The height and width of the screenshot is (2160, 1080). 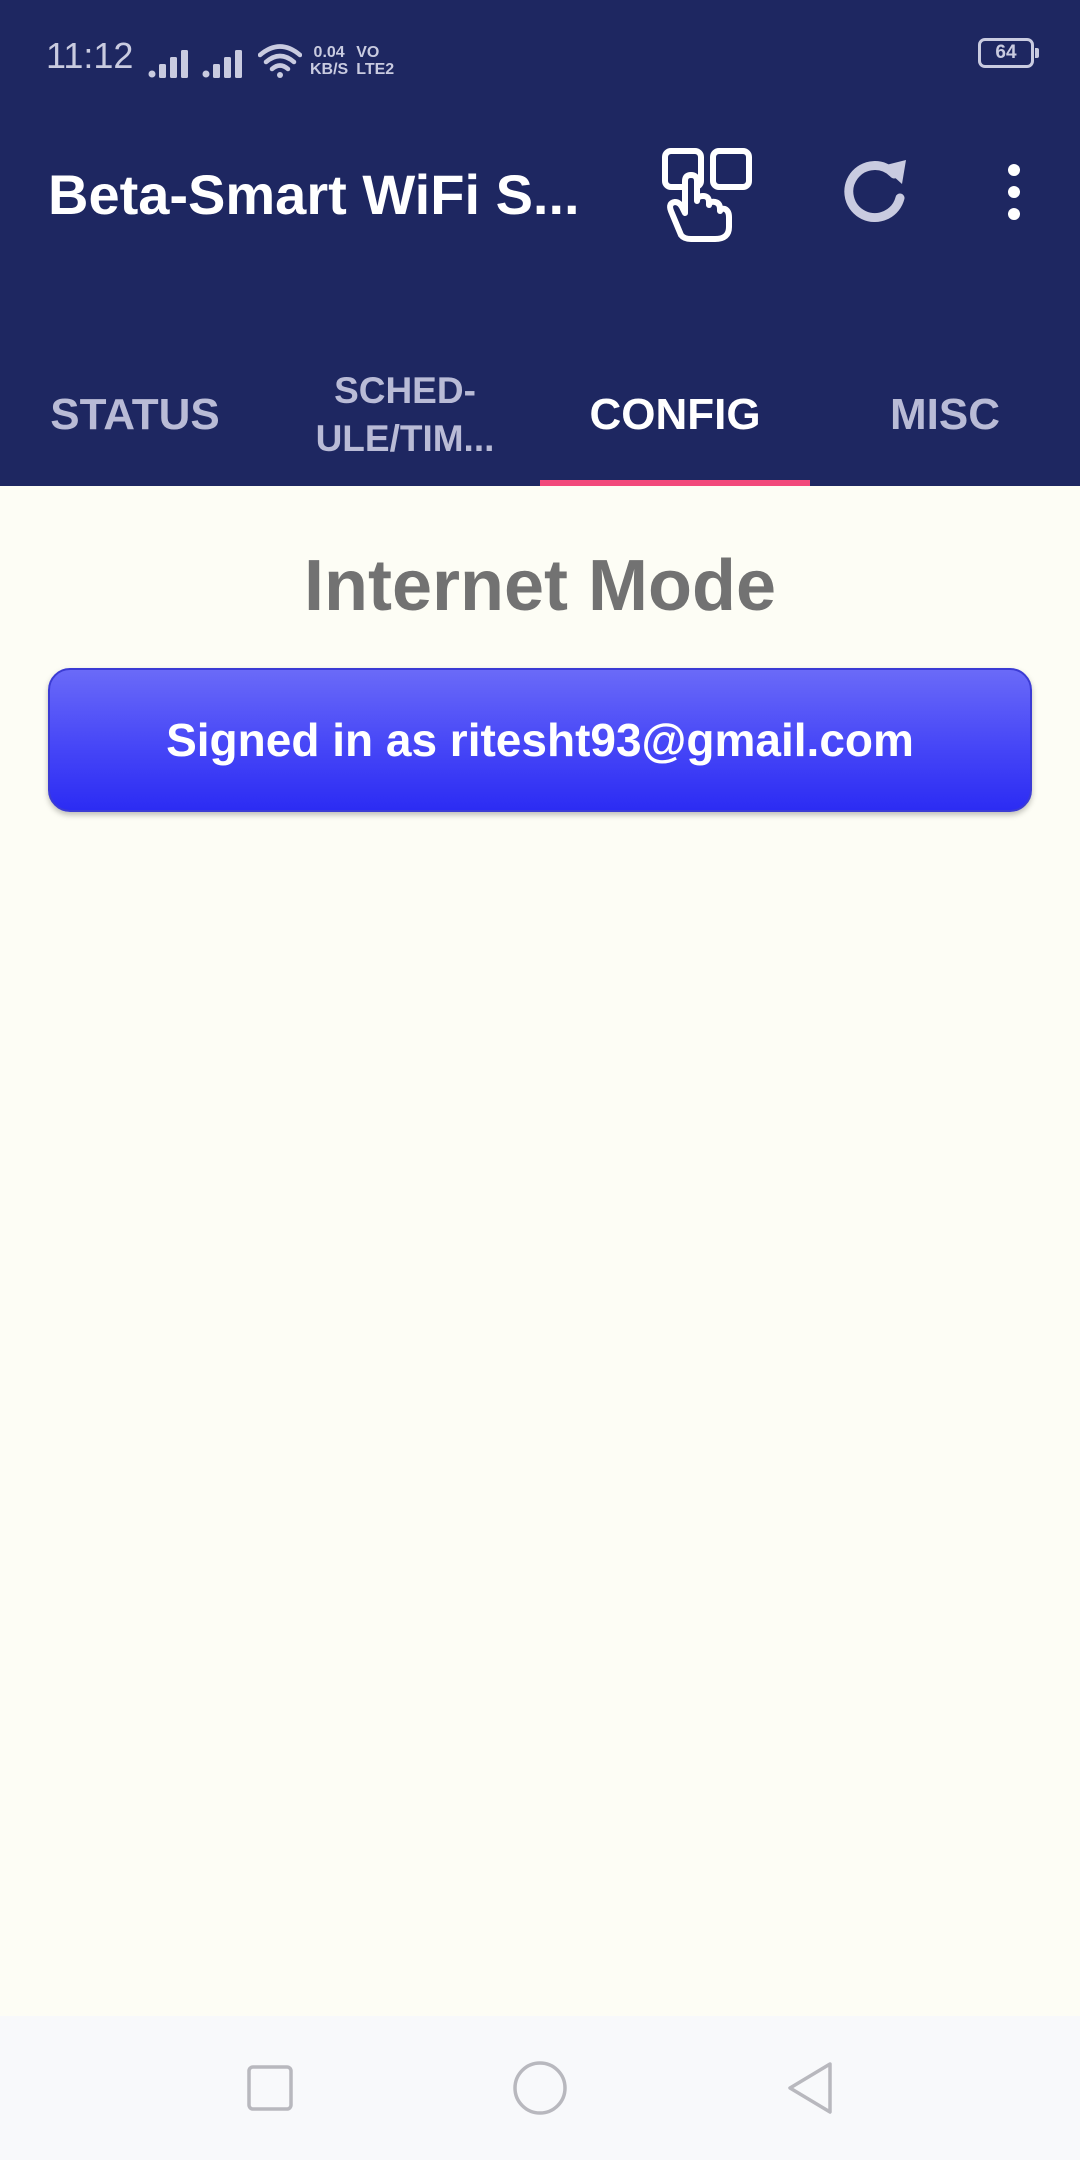 What do you see at coordinates (539, 586) in the screenshot?
I see `section-title: Internet Mode` at bounding box center [539, 586].